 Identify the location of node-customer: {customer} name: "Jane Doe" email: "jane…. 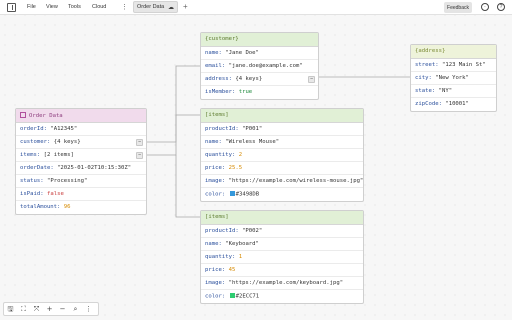
(259, 66).